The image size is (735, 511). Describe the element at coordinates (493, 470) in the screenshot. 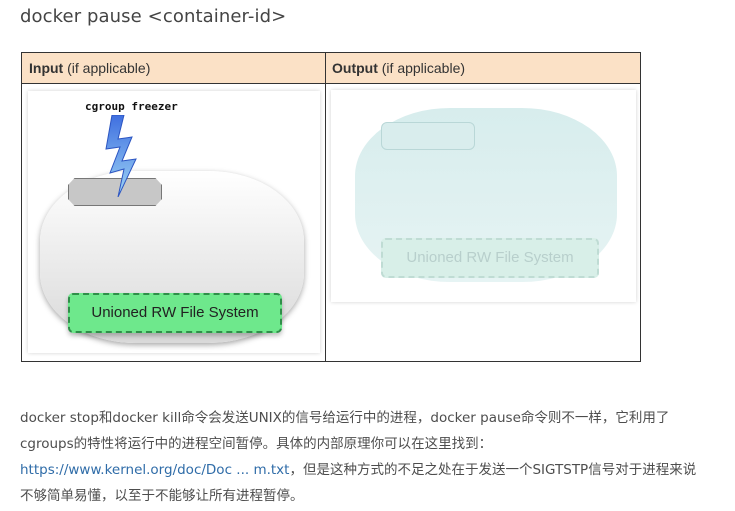

I see `paragraph-line-3-rest: ，但是这种方式的不足之处在于发送一个SIGTSTP信号对于进程来说` at that location.